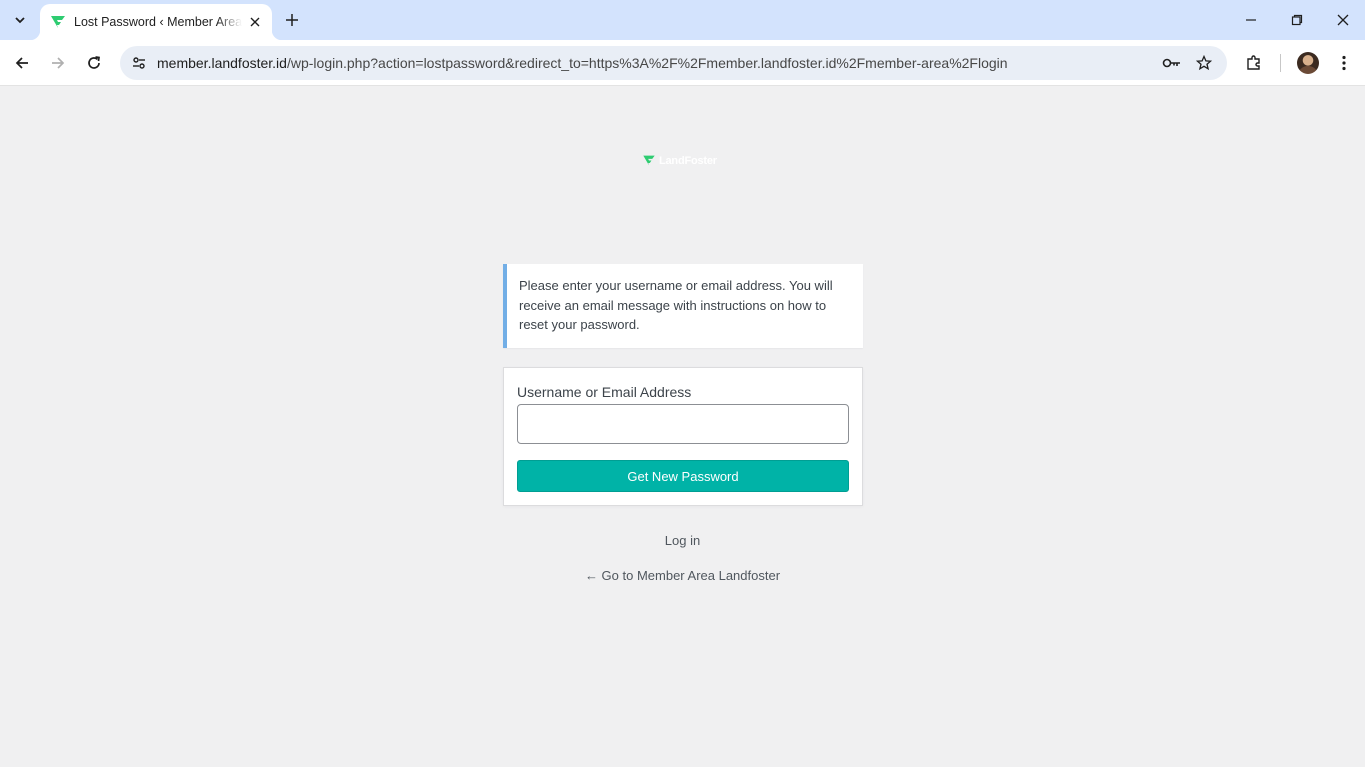 The height and width of the screenshot is (767, 1365). I want to click on site-logo: LandFoster, so click(679, 160).